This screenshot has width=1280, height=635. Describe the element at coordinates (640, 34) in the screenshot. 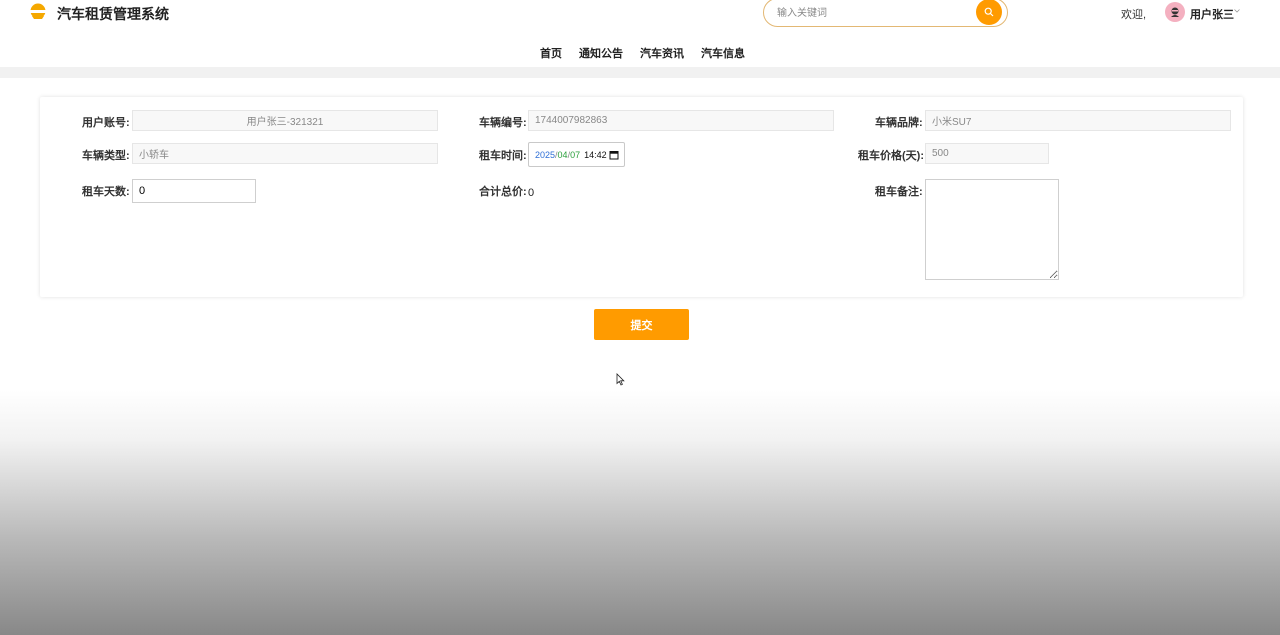

I see `header: 汽车租赁管理系统 欢迎, 用户张三 首页 通知公告 汽车资讯 汽车信息` at that location.